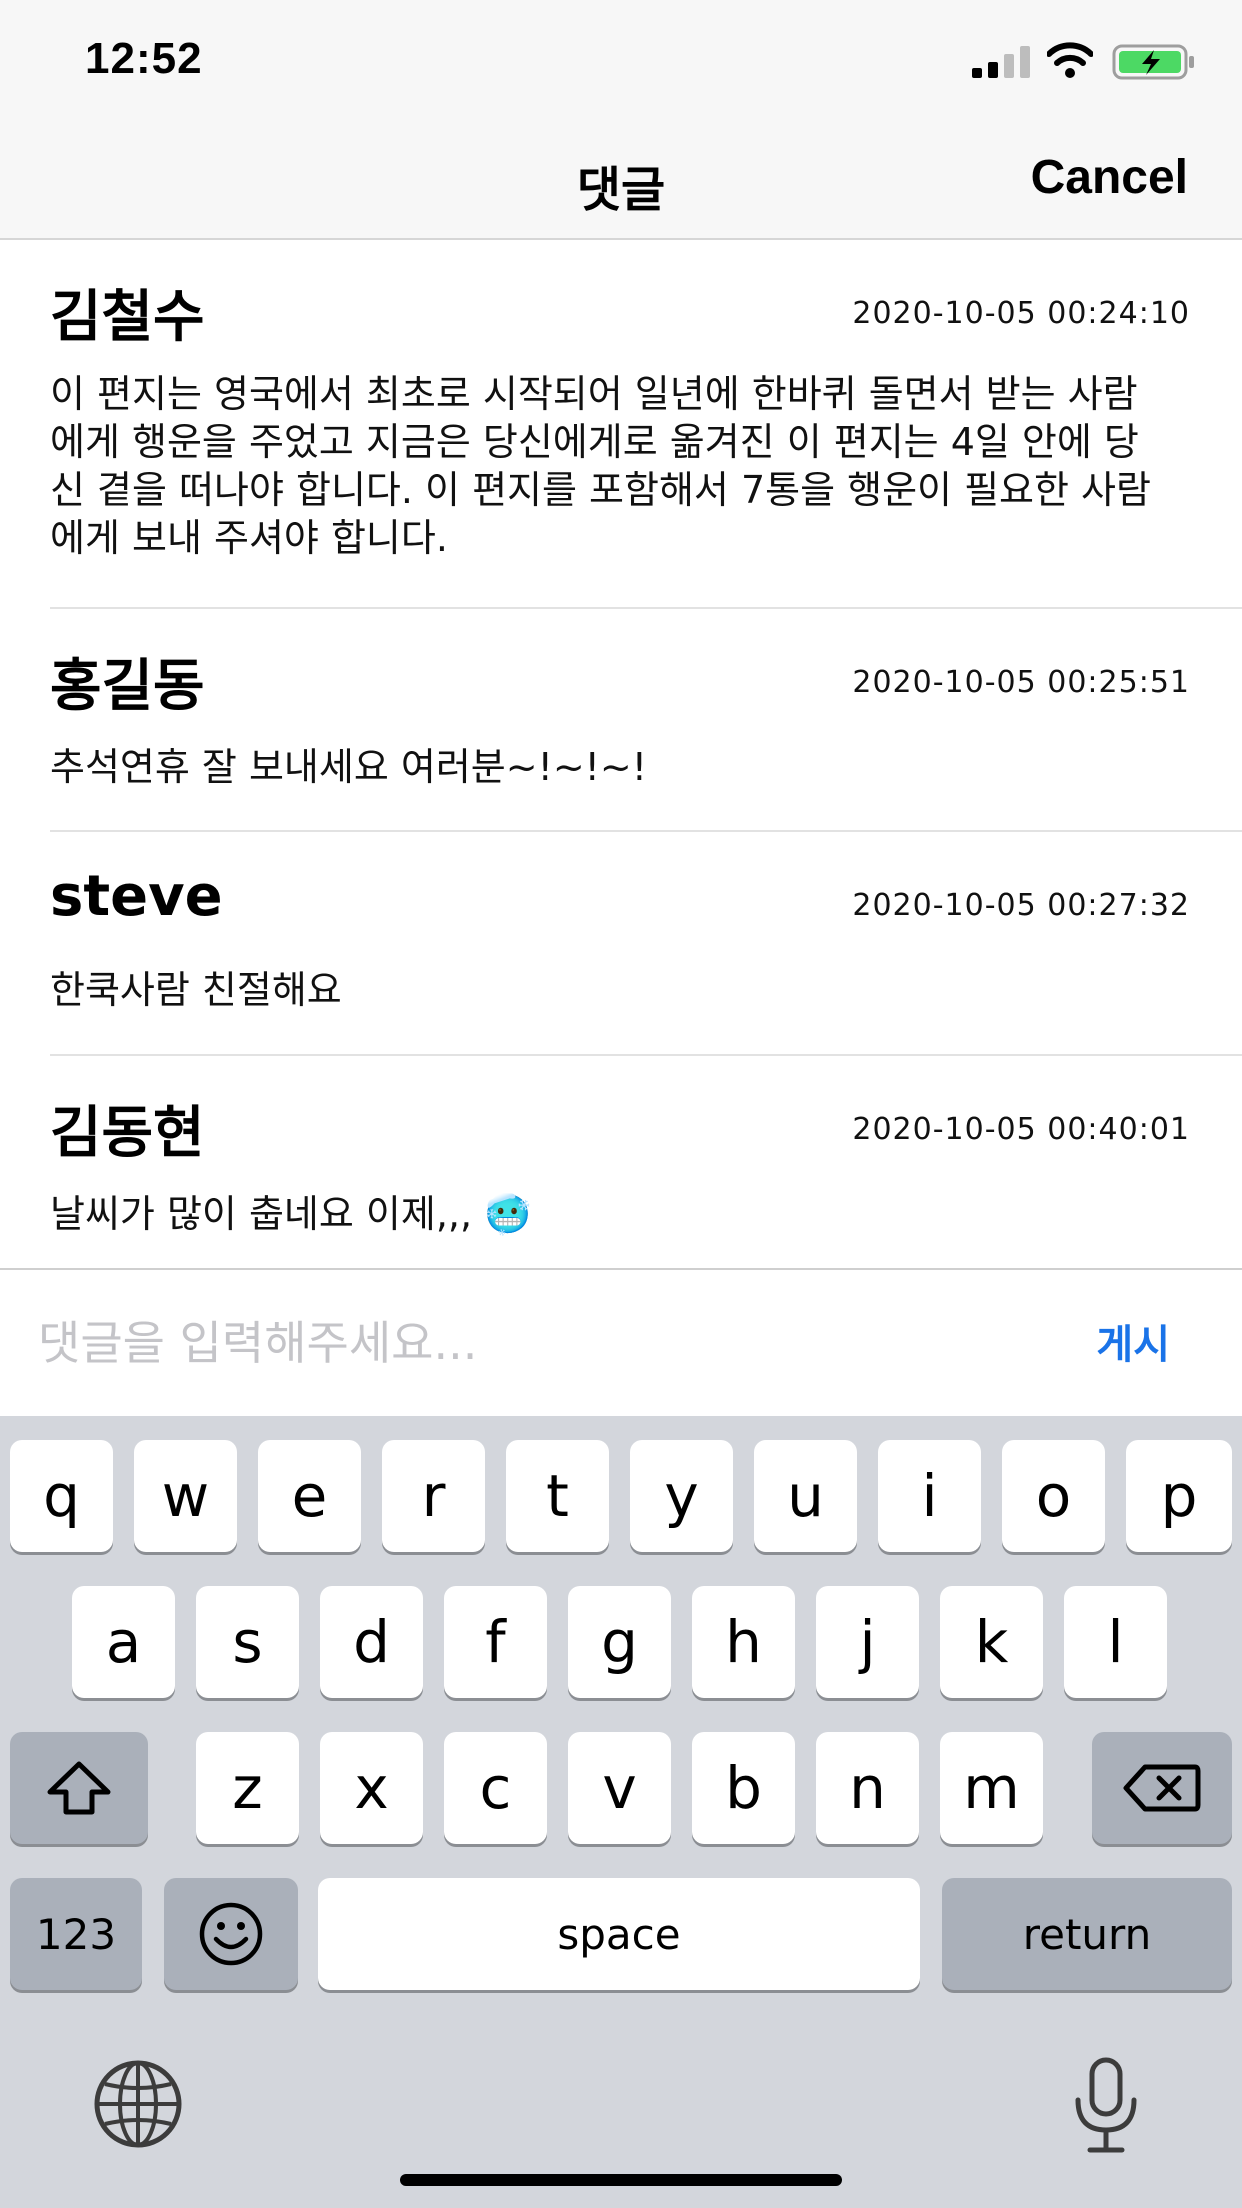 Image resolution: width=1242 pixels, height=2208 pixels. What do you see at coordinates (991, 1642) in the screenshot?
I see `key-k: k` at bounding box center [991, 1642].